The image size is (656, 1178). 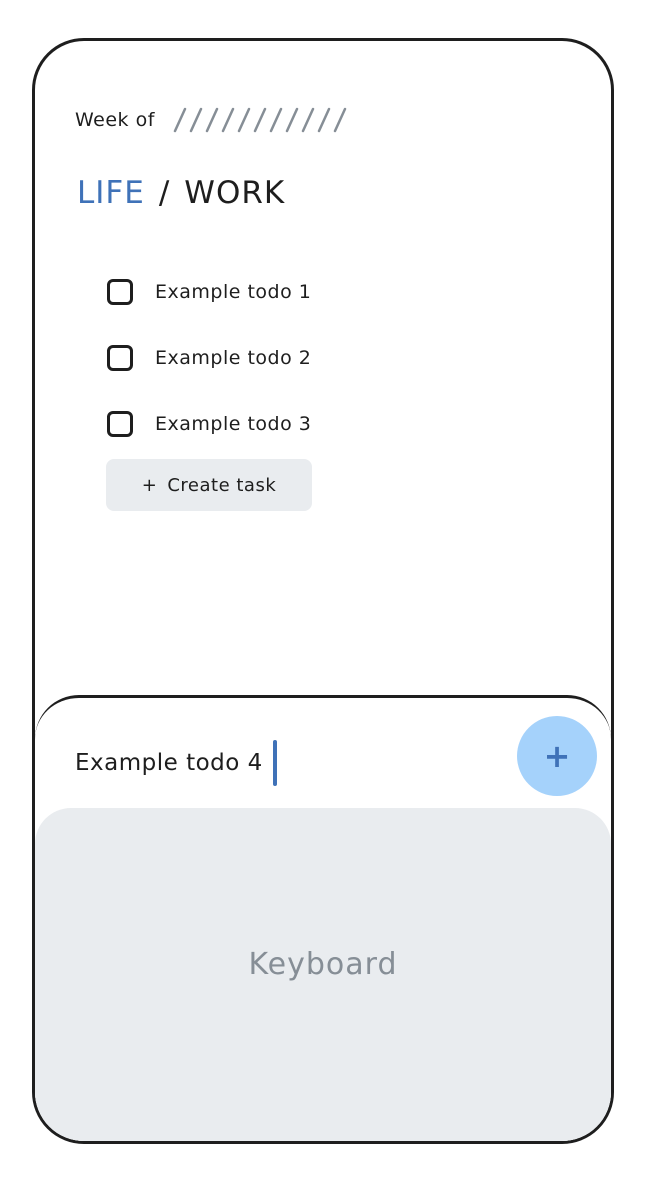 What do you see at coordinates (169, 763) in the screenshot?
I see `new-task-input-value: Example todo 4` at bounding box center [169, 763].